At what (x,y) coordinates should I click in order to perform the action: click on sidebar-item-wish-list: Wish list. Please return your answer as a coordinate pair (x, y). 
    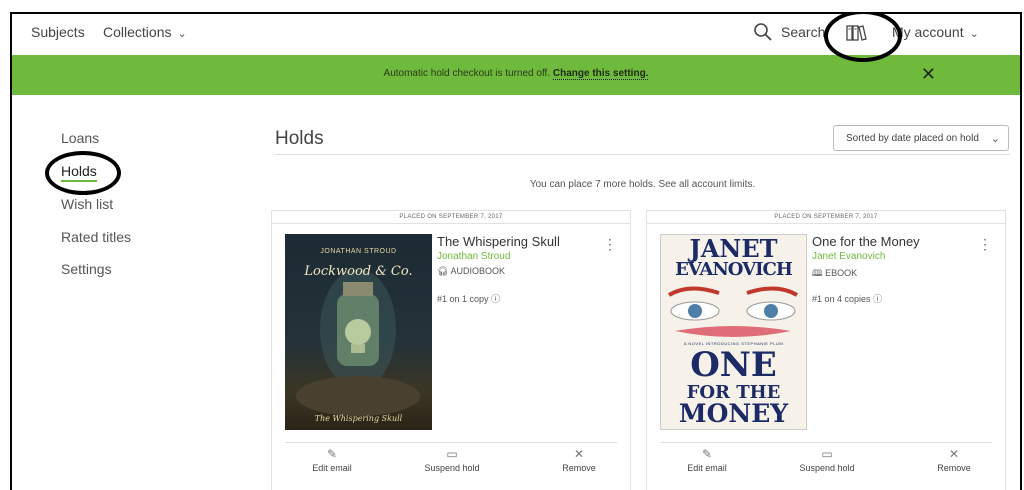
    Looking at the image, I should click on (87, 204).